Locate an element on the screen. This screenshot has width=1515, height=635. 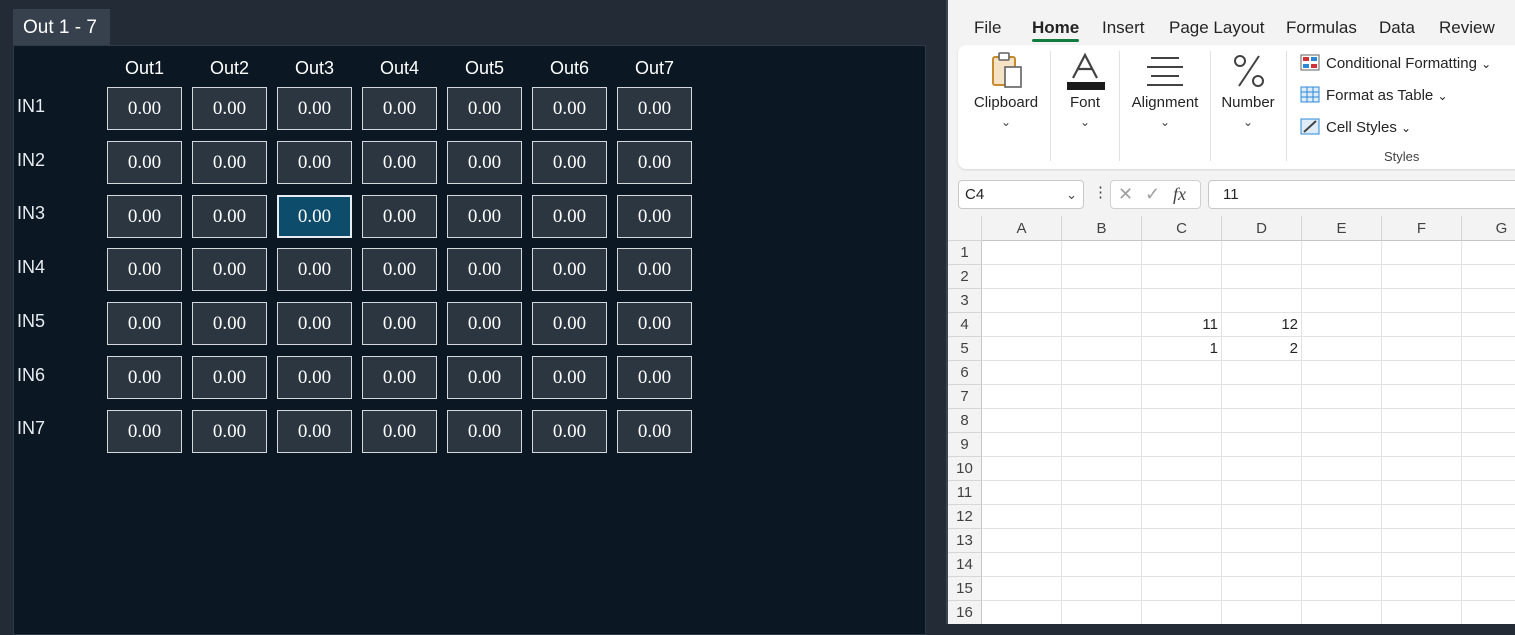
column-header-g: G is located at coordinates (1488, 228).